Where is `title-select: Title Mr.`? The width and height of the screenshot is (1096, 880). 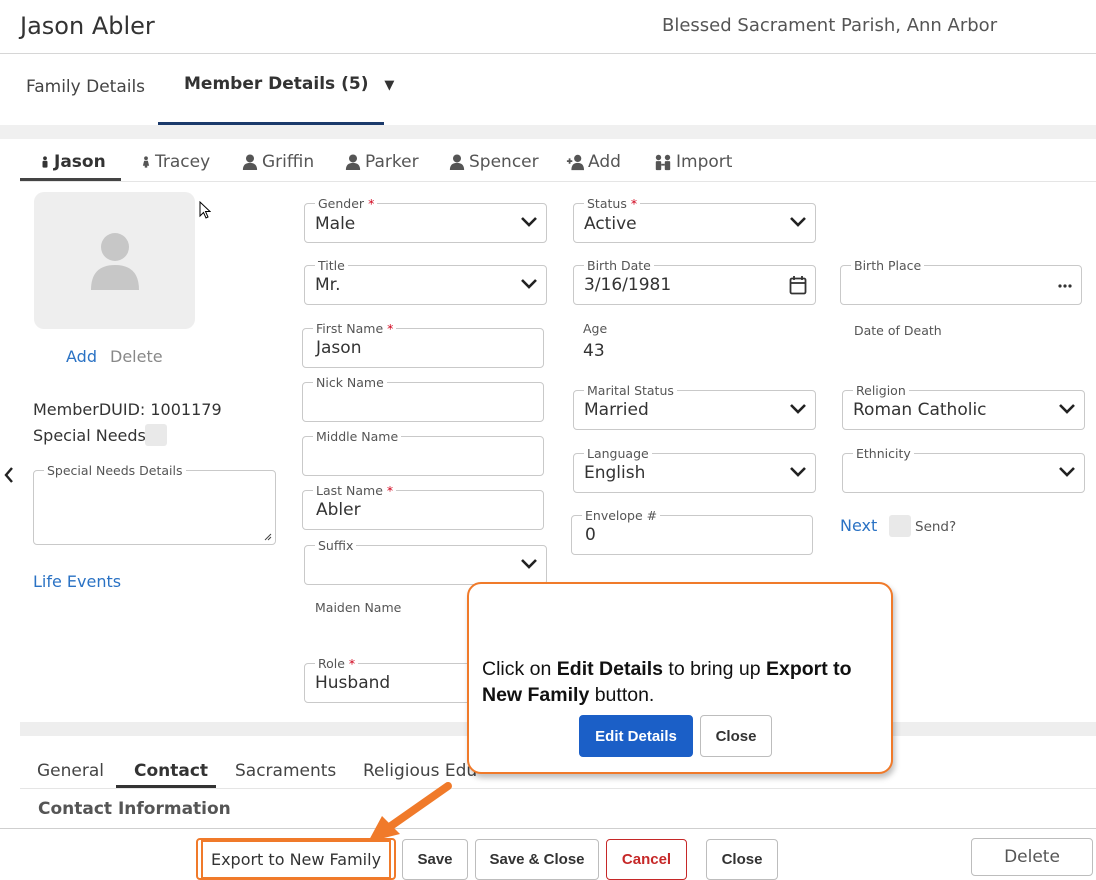 title-select: Title Mr. is located at coordinates (425, 281).